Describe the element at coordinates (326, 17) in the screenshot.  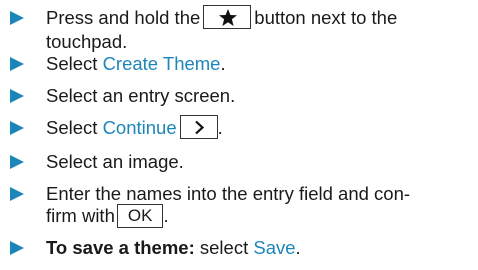
I see `step-1-text-end: button next to the` at that location.